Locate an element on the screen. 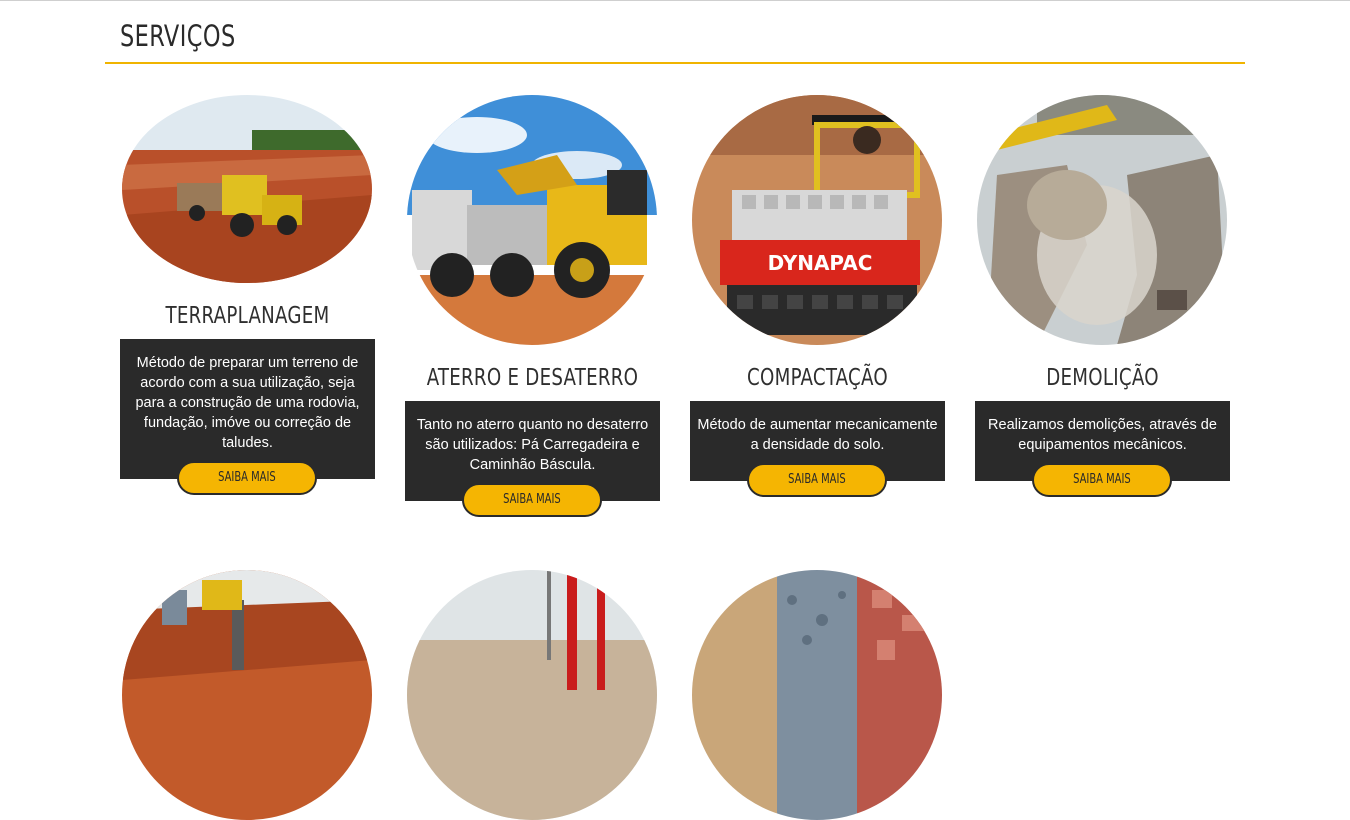 The width and height of the screenshot is (1350, 820). section-title-underline is located at coordinates (675, 63).